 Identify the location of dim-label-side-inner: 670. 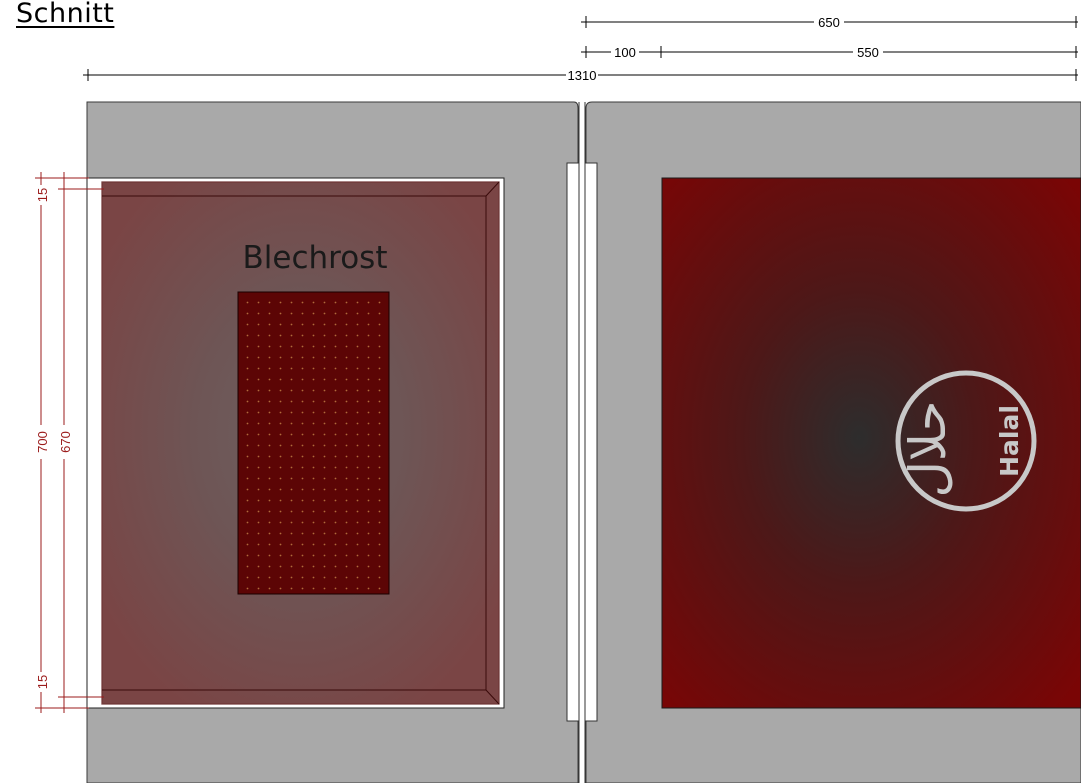
(65, 442).